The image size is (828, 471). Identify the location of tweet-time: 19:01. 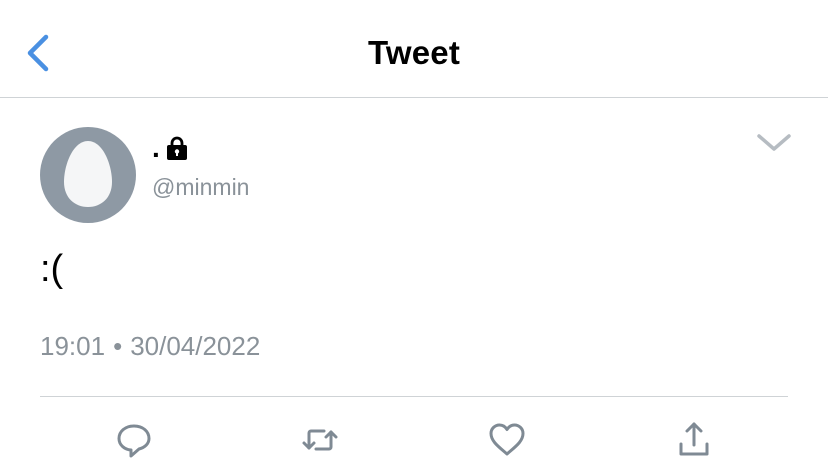
(73, 346).